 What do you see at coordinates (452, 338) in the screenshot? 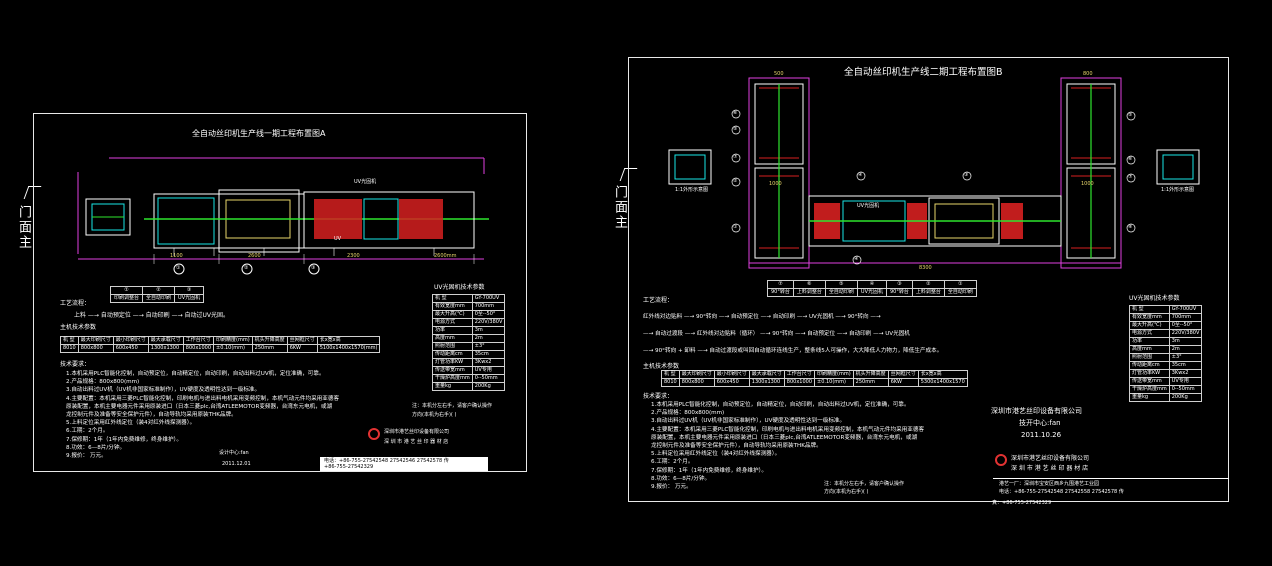
I see `uv-param-label: 高度mm` at bounding box center [452, 338].